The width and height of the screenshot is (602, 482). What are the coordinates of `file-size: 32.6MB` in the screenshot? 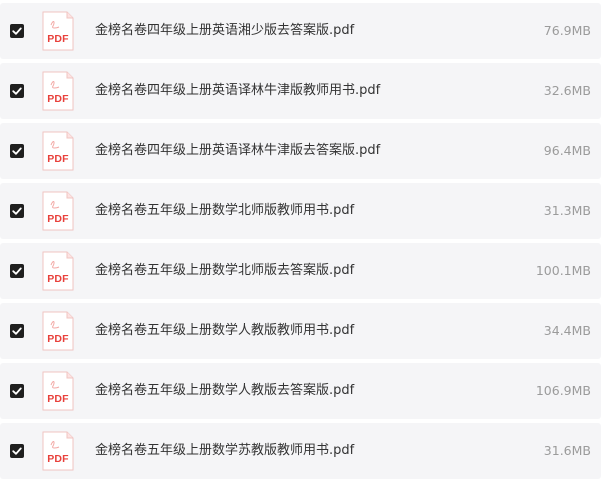 It's located at (567, 90).